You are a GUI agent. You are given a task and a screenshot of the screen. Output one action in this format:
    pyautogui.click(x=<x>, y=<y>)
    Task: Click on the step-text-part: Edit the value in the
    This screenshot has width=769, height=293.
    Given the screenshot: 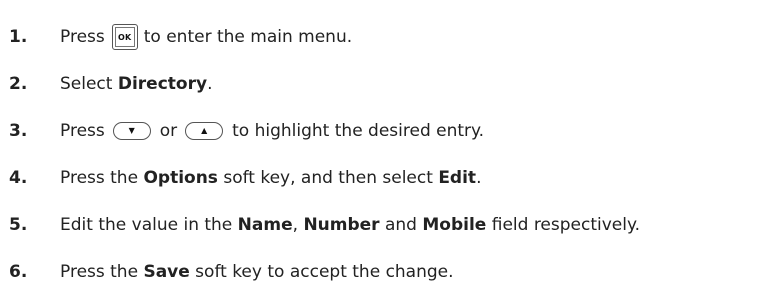 What is the action you would take?
    pyautogui.click(x=149, y=225)
    